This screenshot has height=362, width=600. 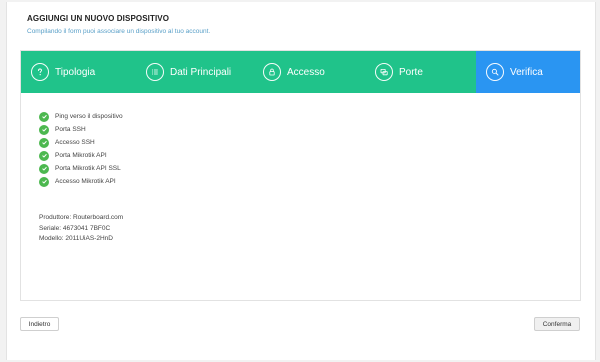 I want to click on step-label: Dati Principali, so click(x=201, y=72).